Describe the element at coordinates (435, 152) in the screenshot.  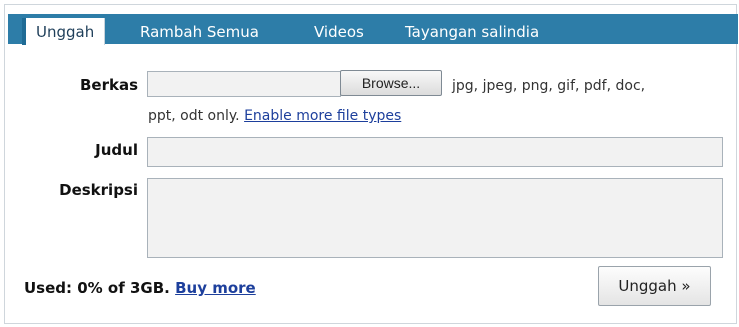
I see `title-input` at that location.